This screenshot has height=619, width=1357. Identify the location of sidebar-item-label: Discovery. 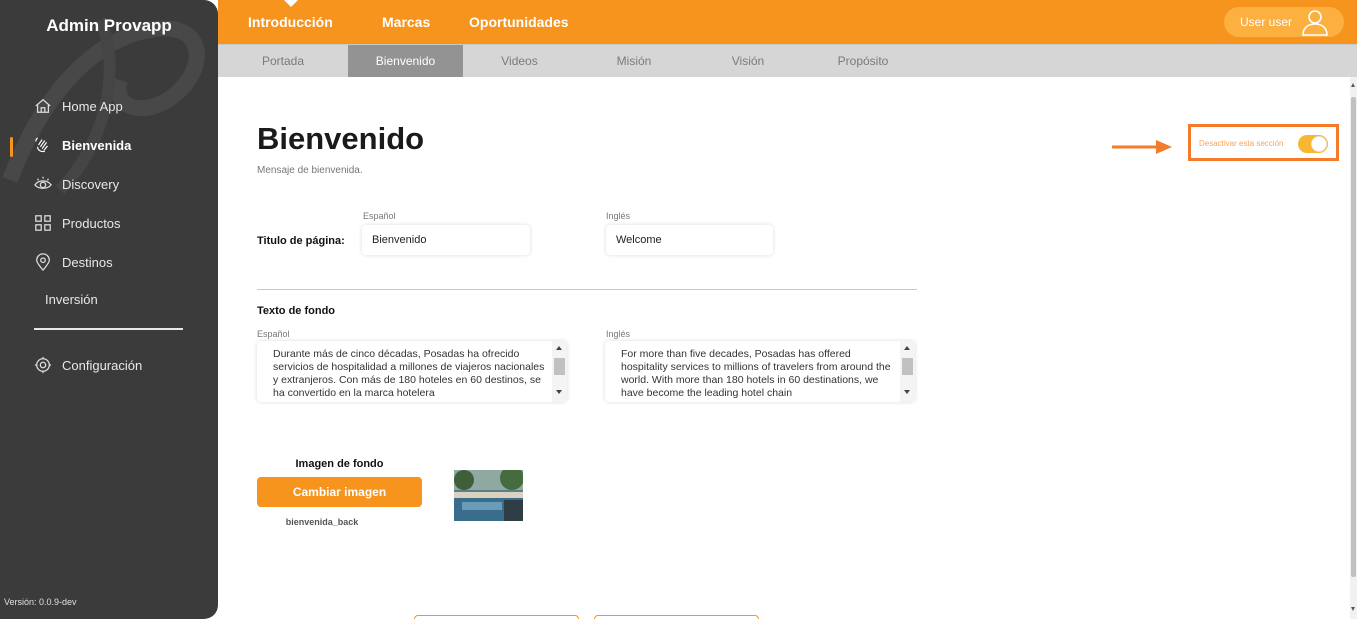
(91, 184).